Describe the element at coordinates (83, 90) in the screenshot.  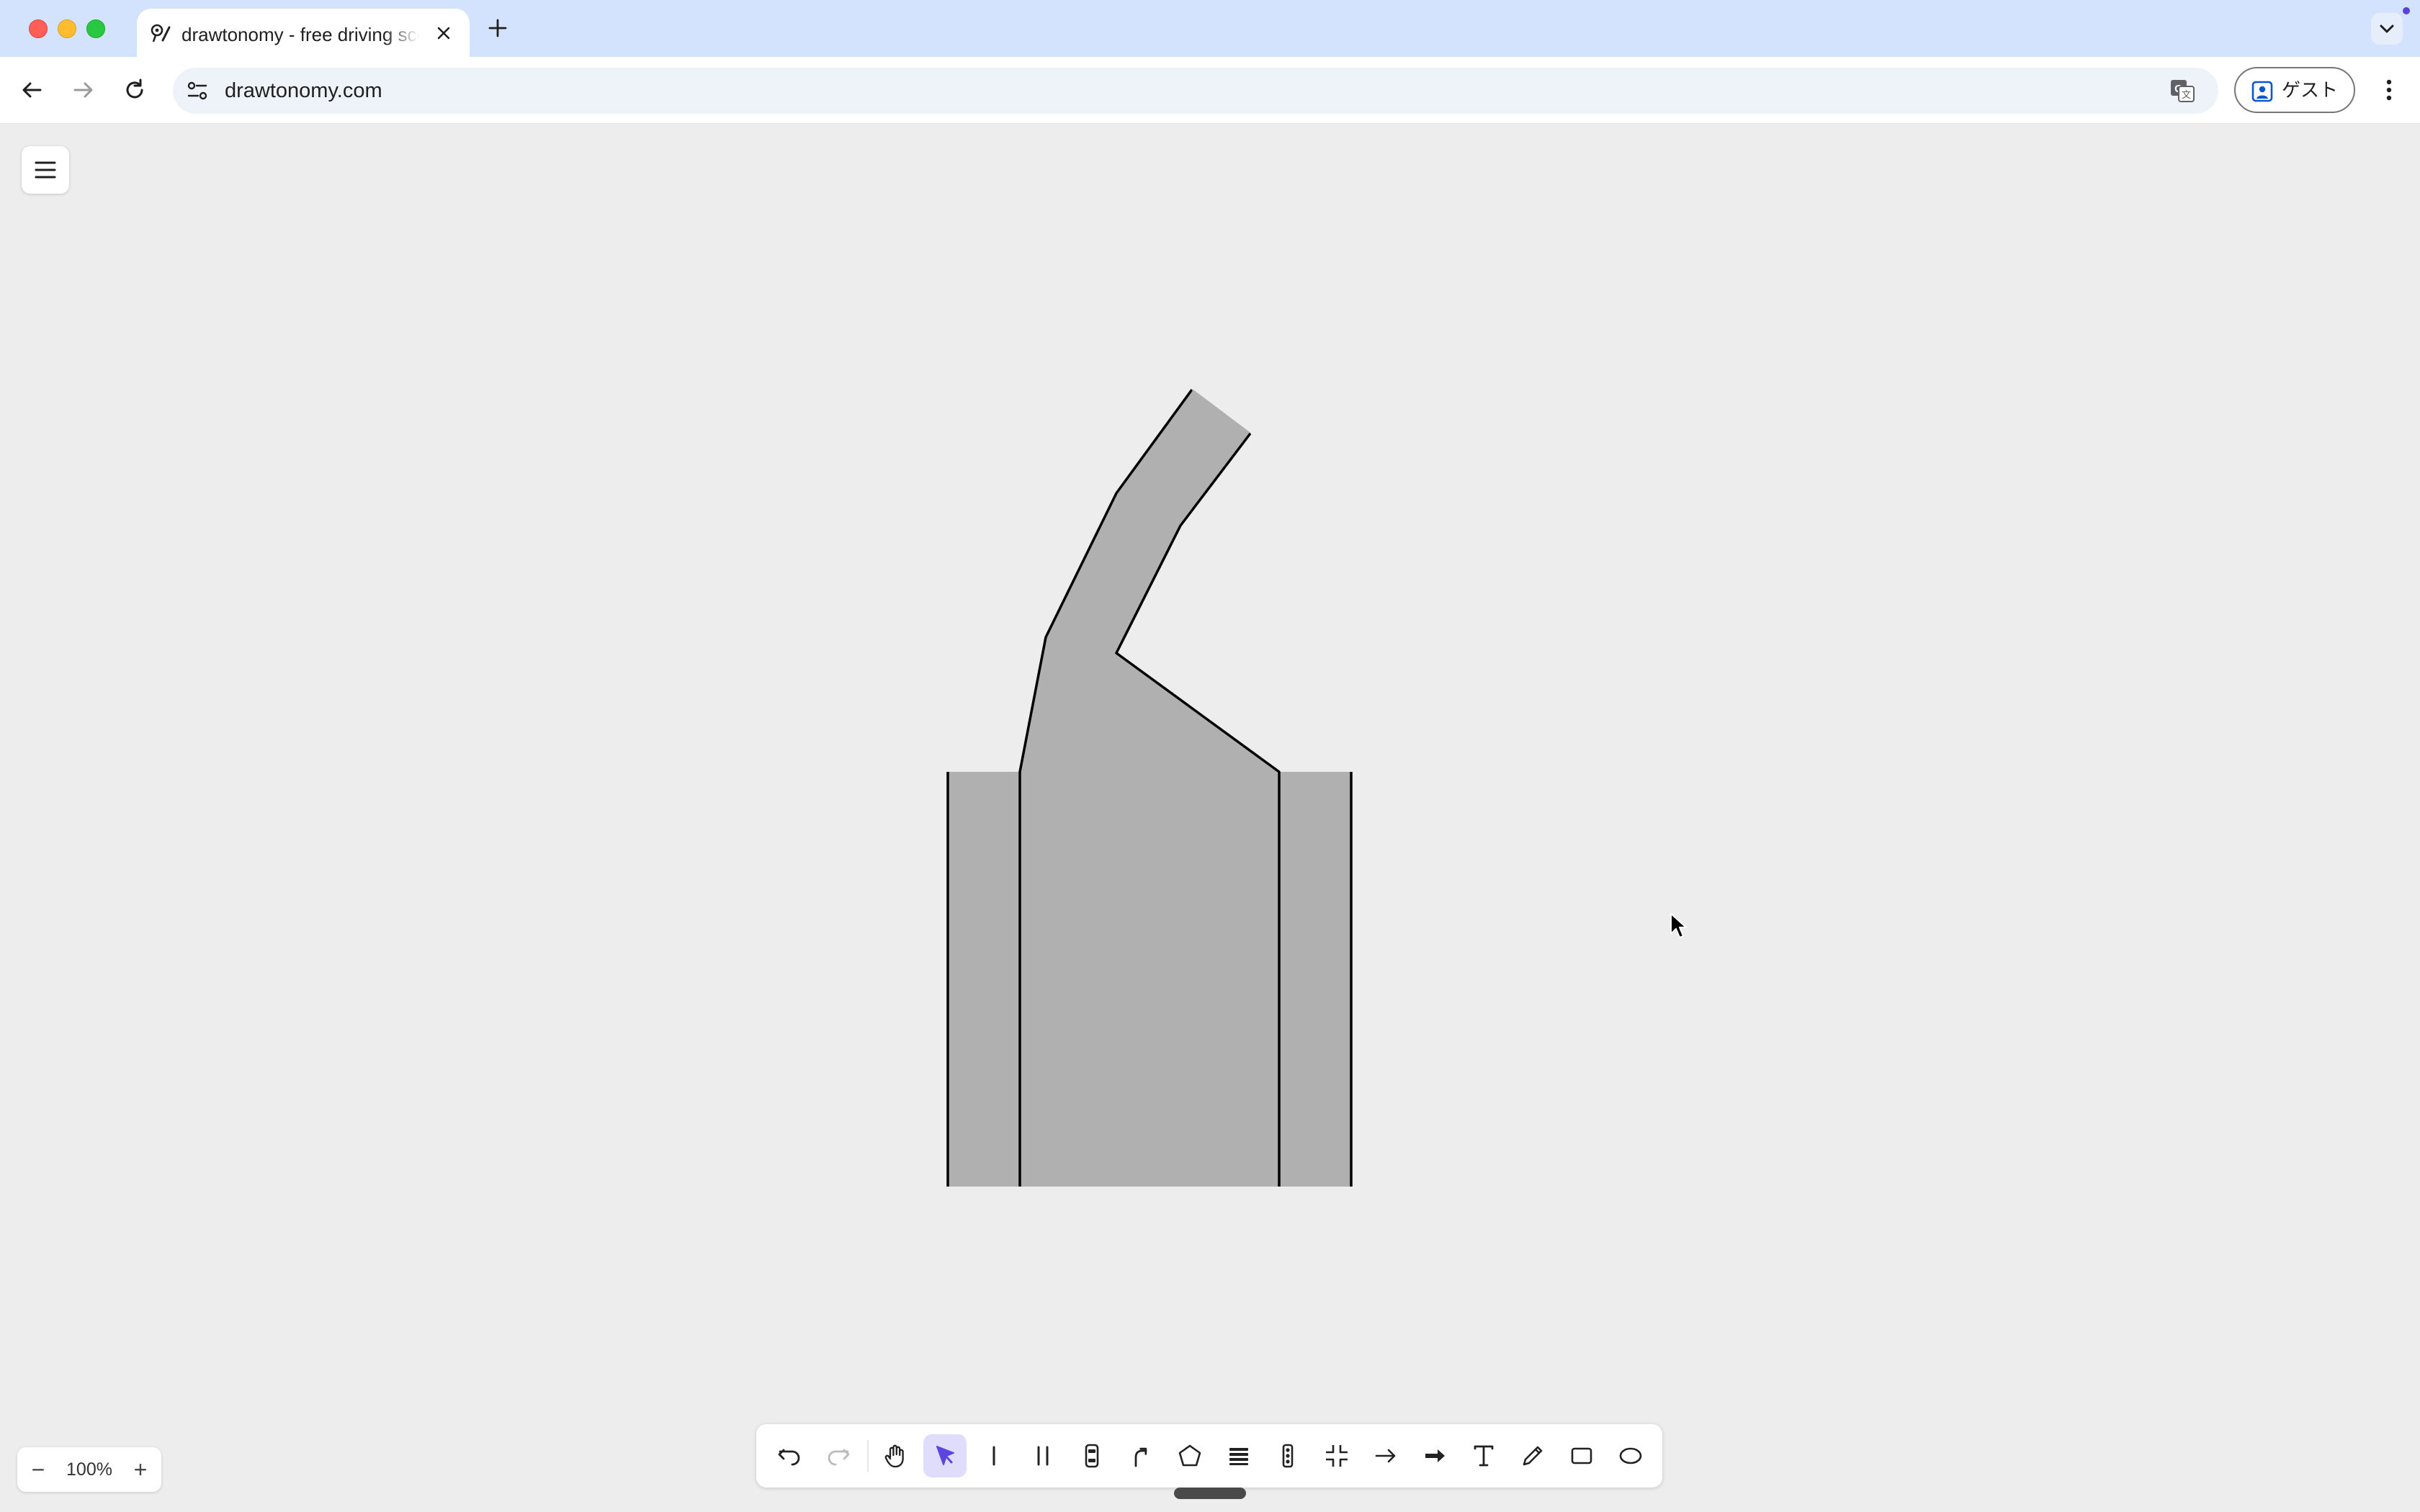
I see `forward-icon` at that location.